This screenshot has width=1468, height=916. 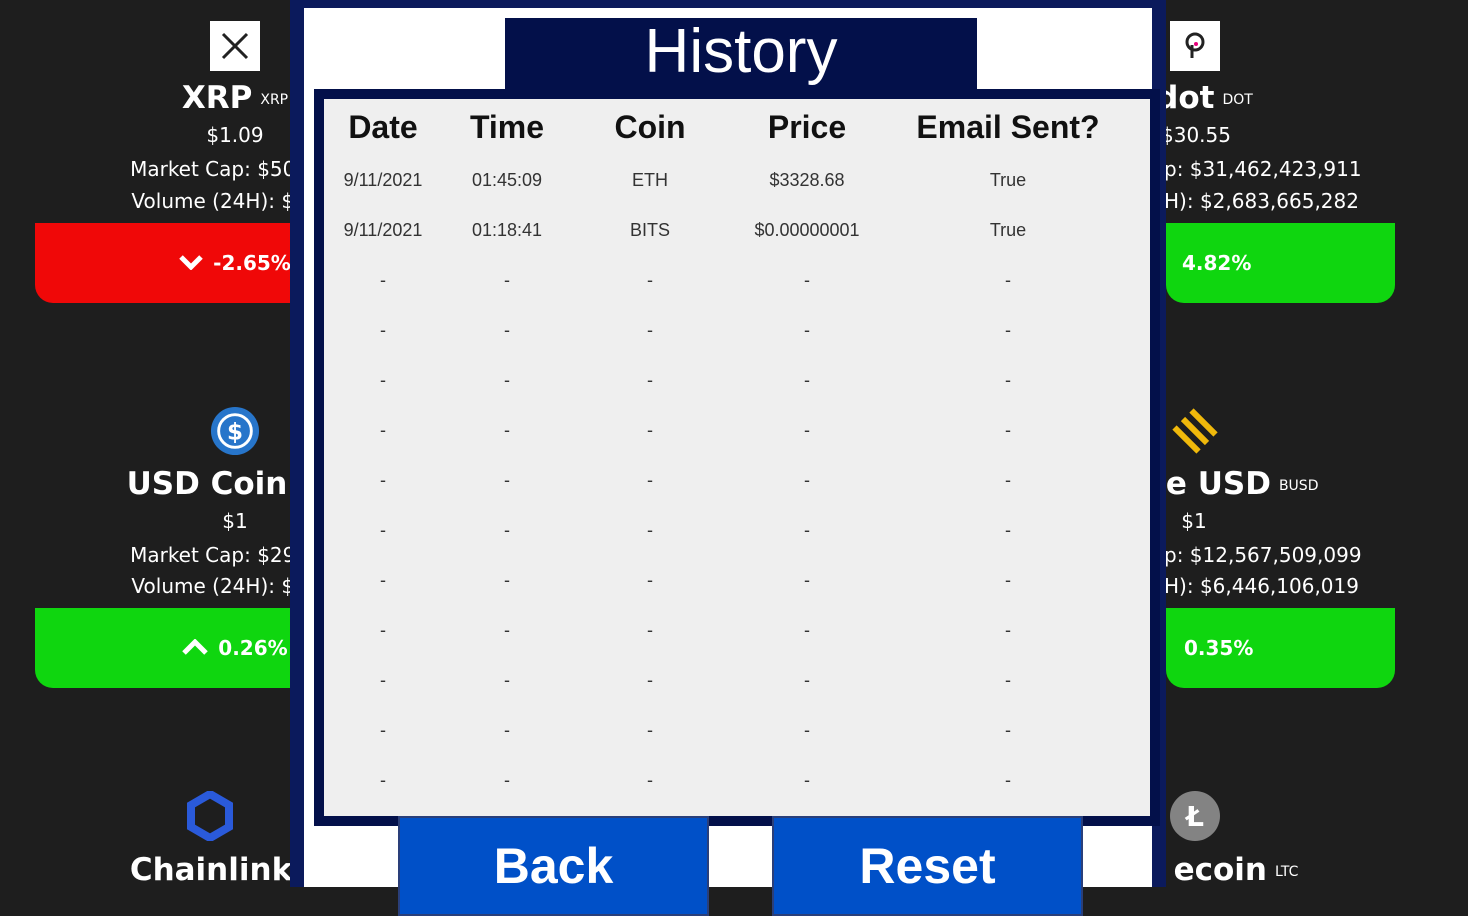 What do you see at coordinates (1198, 135) in the screenshot?
I see `coin-price: $30.55` at bounding box center [1198, 135].